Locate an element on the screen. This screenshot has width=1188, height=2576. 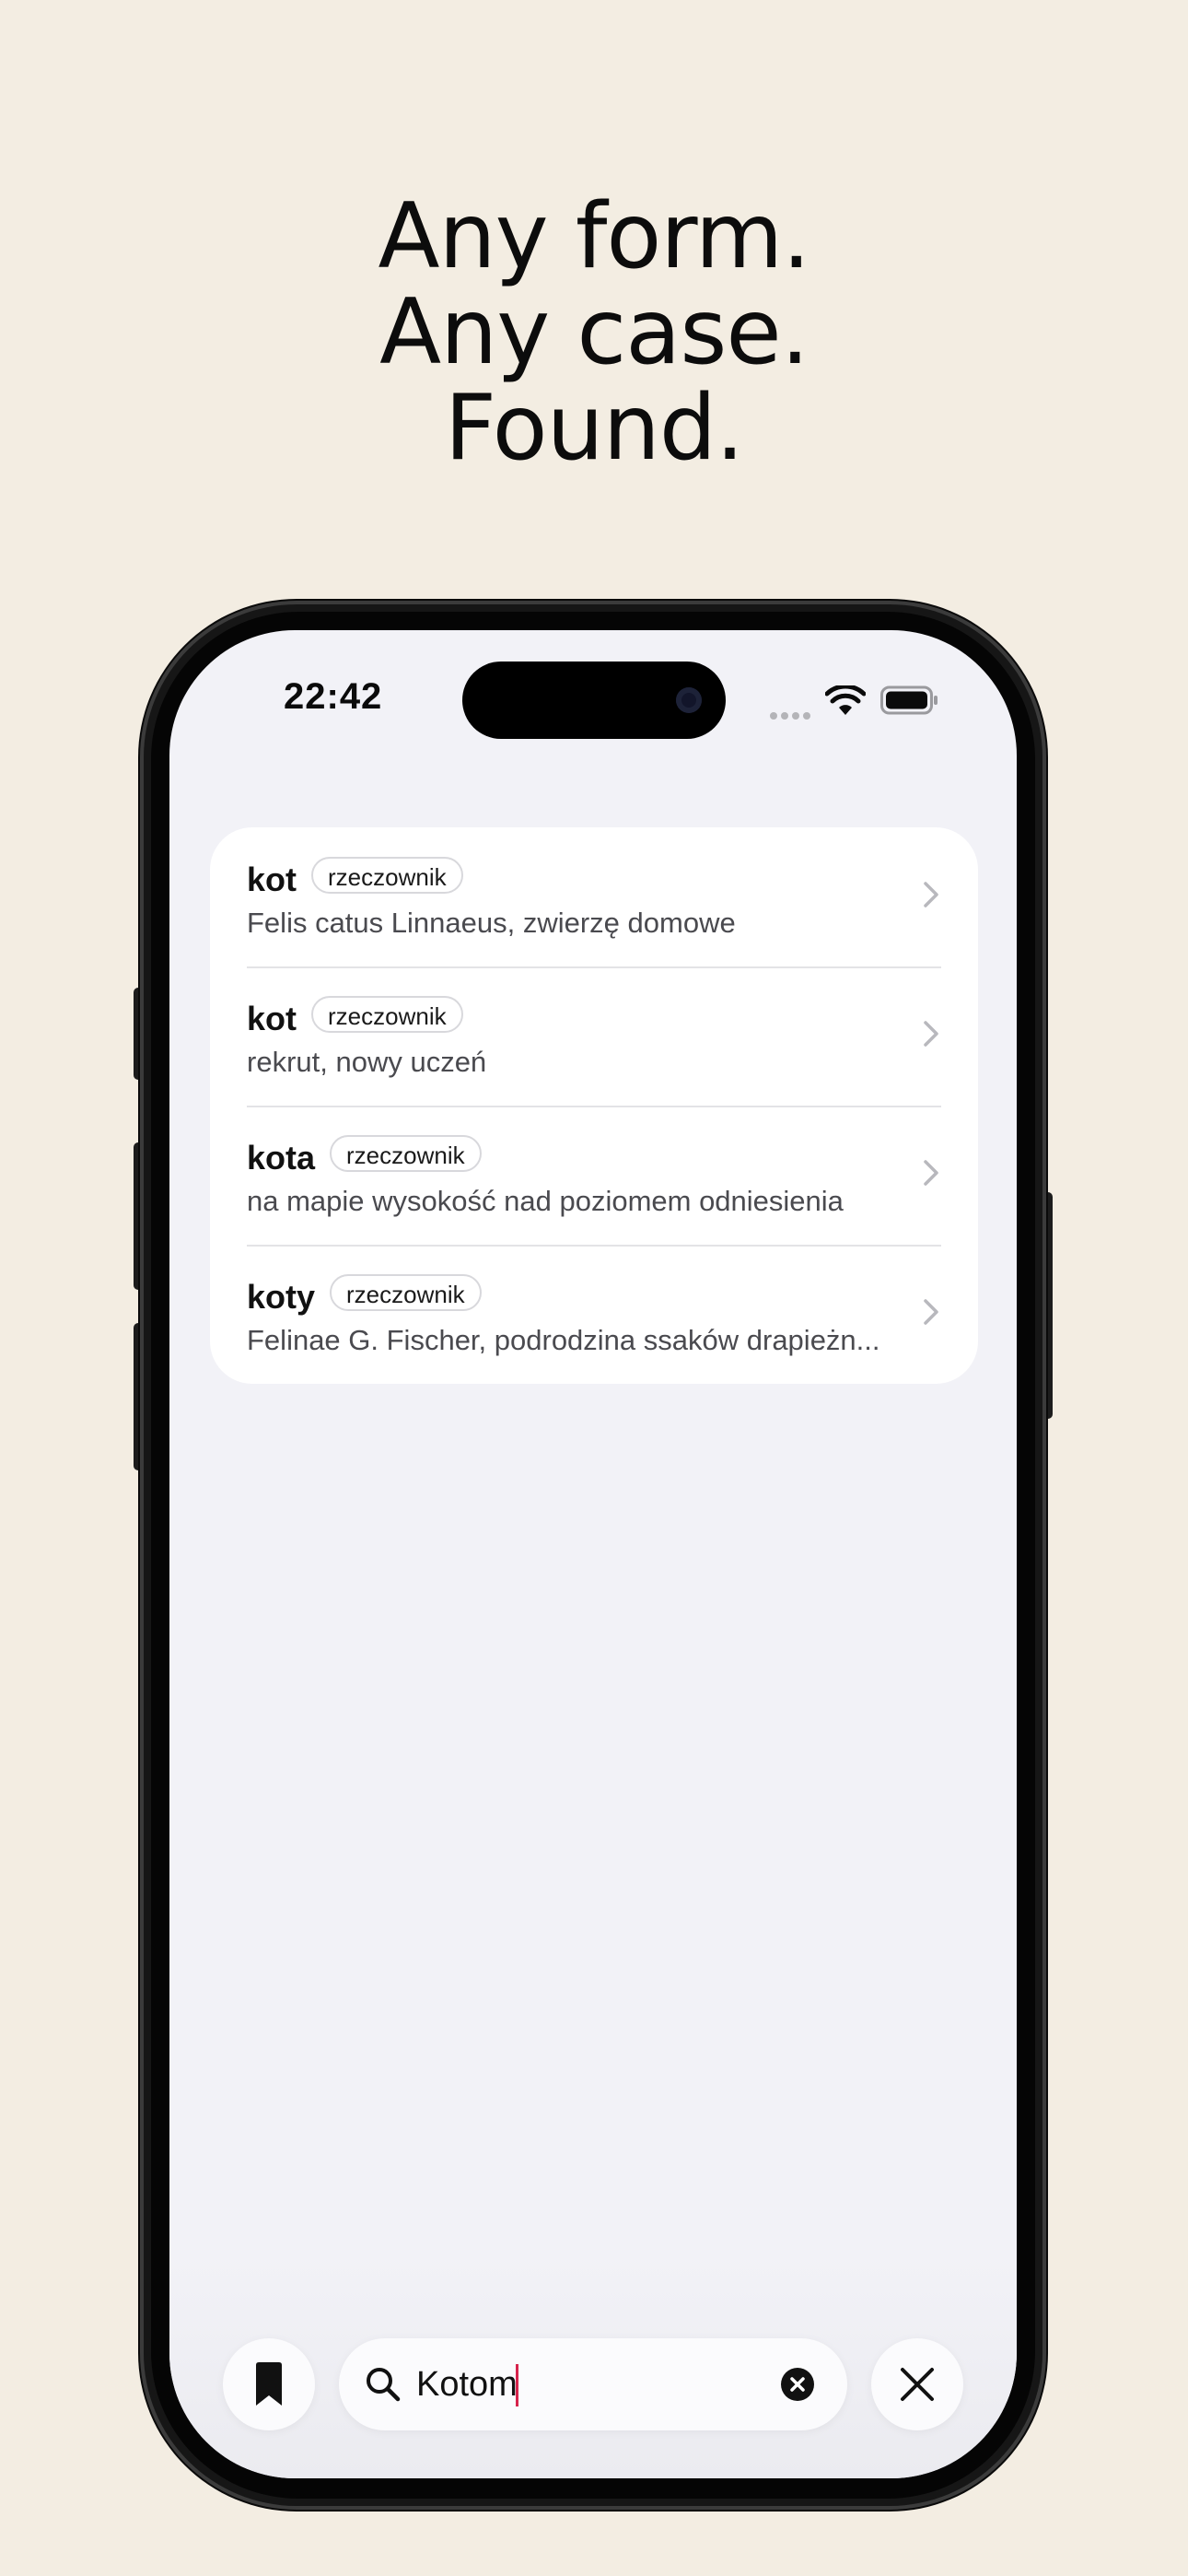
close-icon is located at coordinates (917, 2384).